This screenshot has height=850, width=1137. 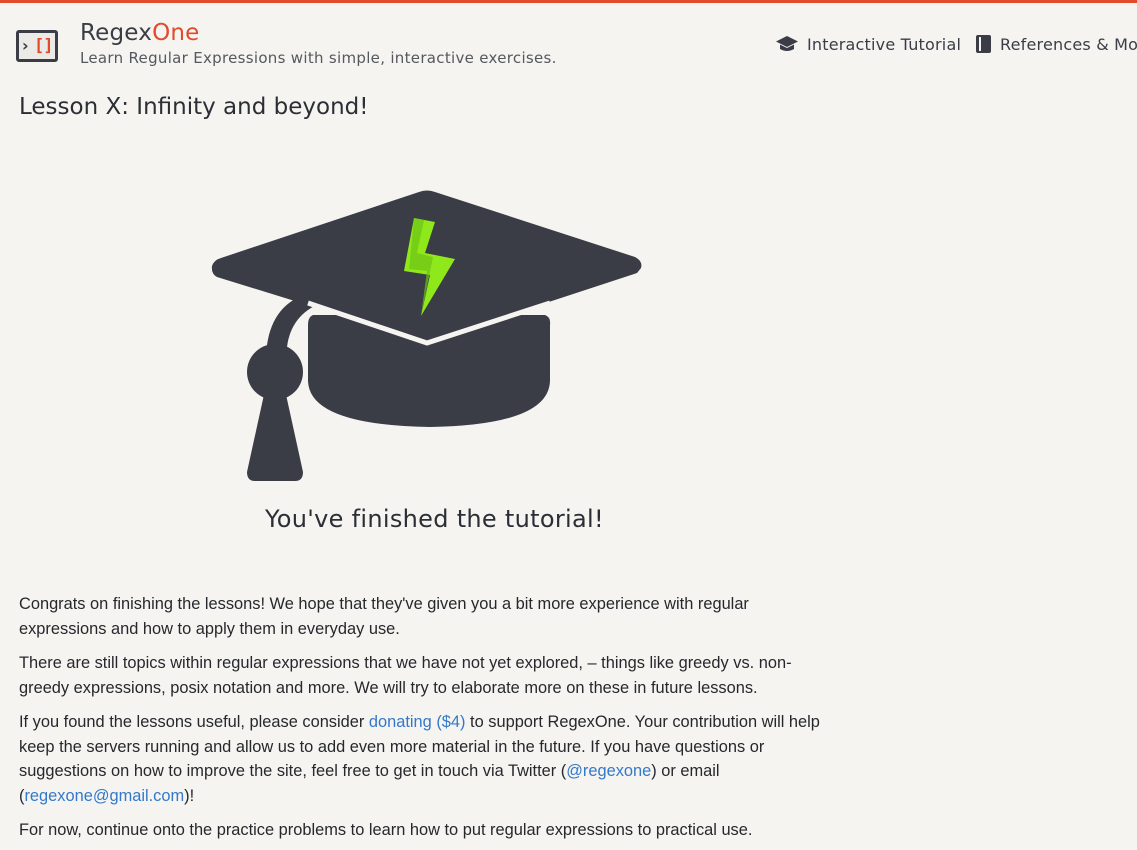 What do you see at coordinates (104, 796) in the screenshot?
I see `email-link: regexone@gmail.com` at bounding box center [104, 796].